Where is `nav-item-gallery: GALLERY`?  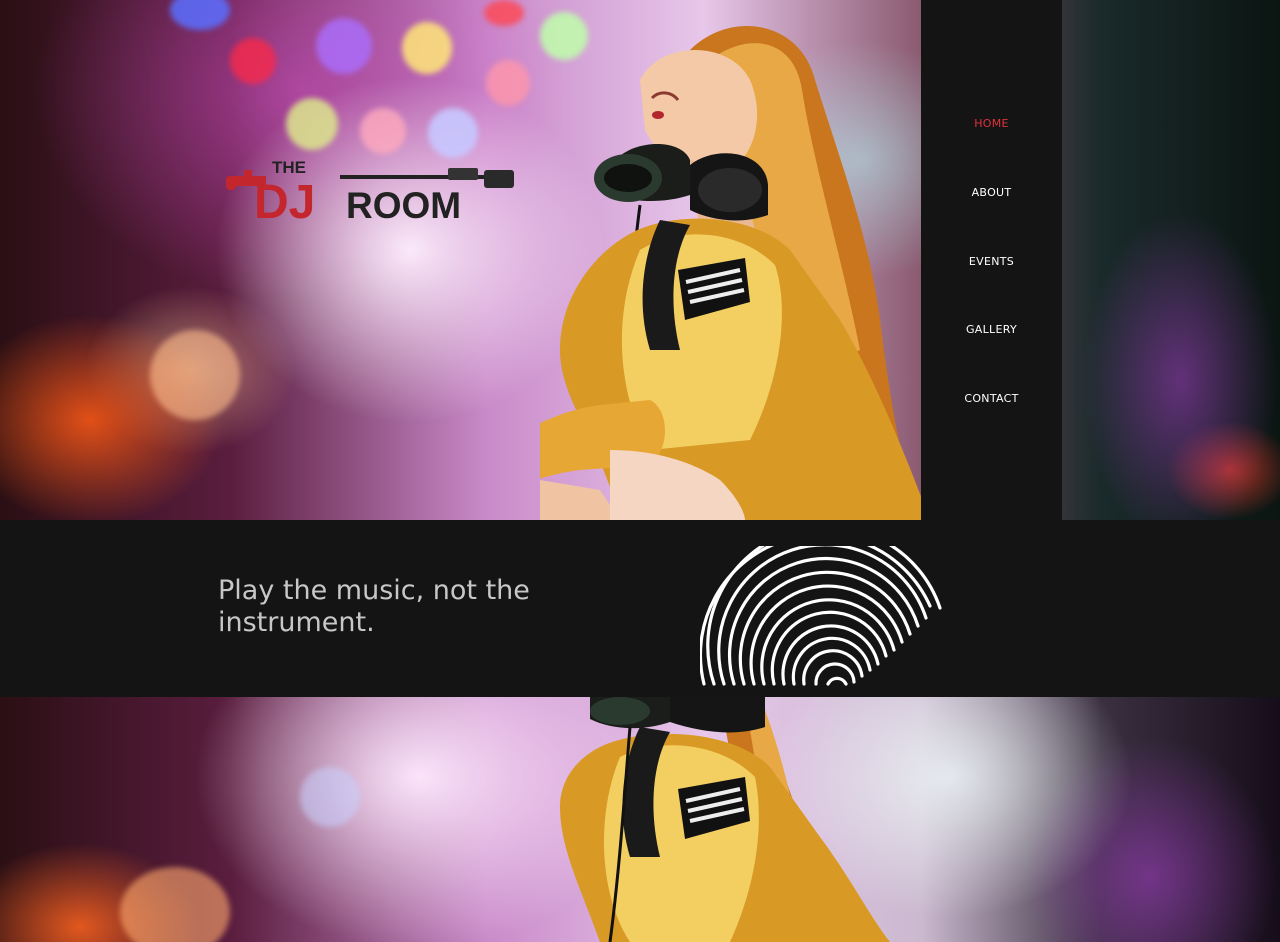
nav-item-gallery: GALLERY is located at coordinates (991, 329).